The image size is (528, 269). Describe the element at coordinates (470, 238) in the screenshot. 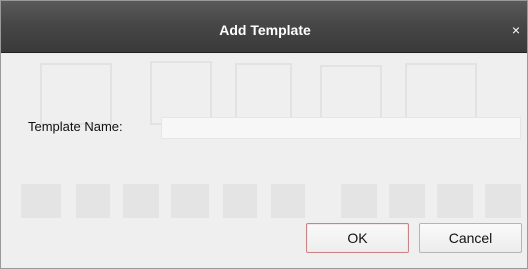

I see `cancel-button: Cancel` at that location.